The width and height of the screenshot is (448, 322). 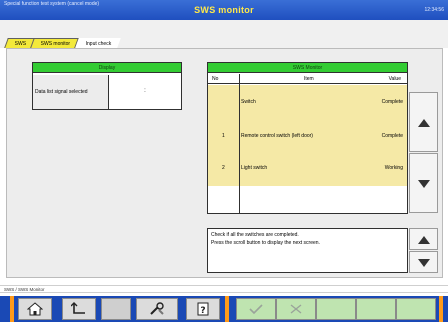 I want to click on display-table: Display Data list signal selected :, so click(x=107, y=86).